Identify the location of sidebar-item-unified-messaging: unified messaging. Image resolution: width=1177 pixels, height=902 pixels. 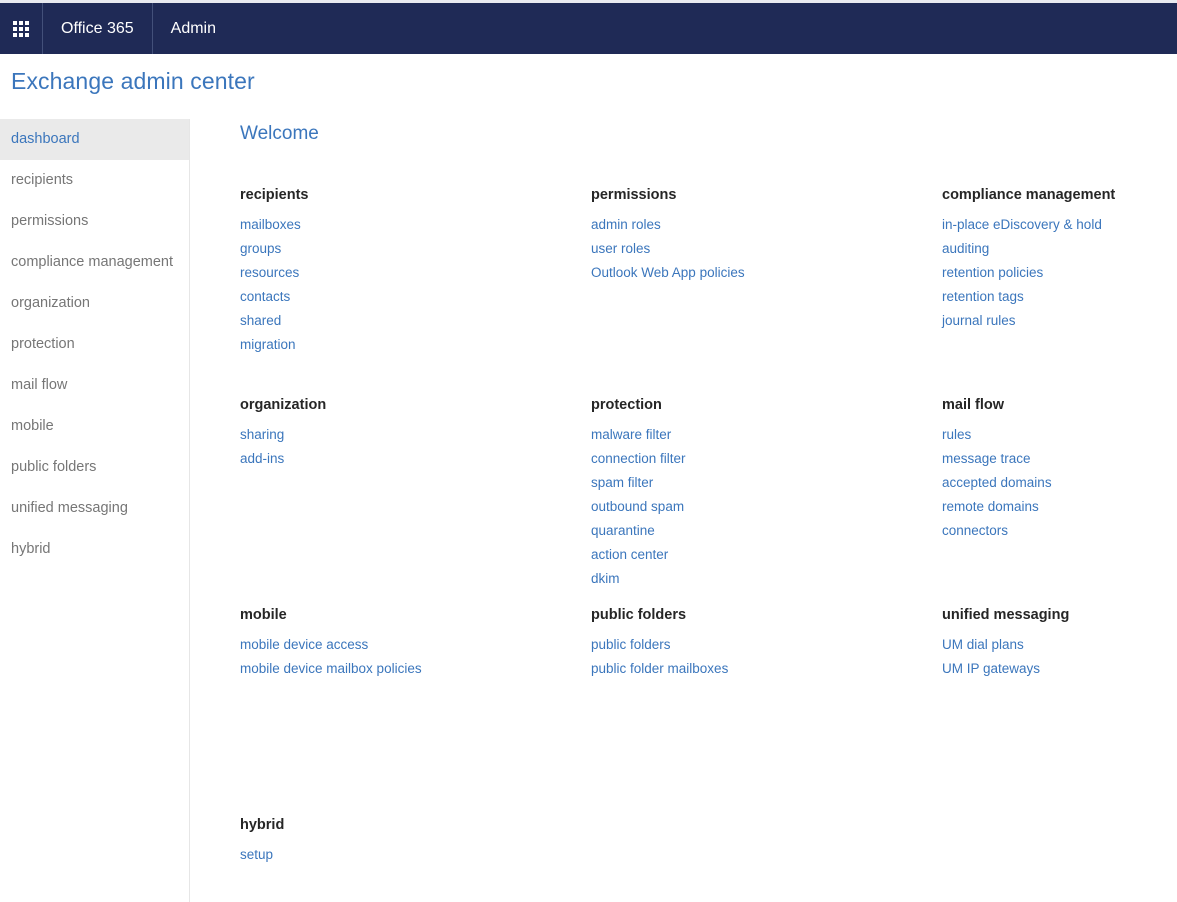
(94, 508).